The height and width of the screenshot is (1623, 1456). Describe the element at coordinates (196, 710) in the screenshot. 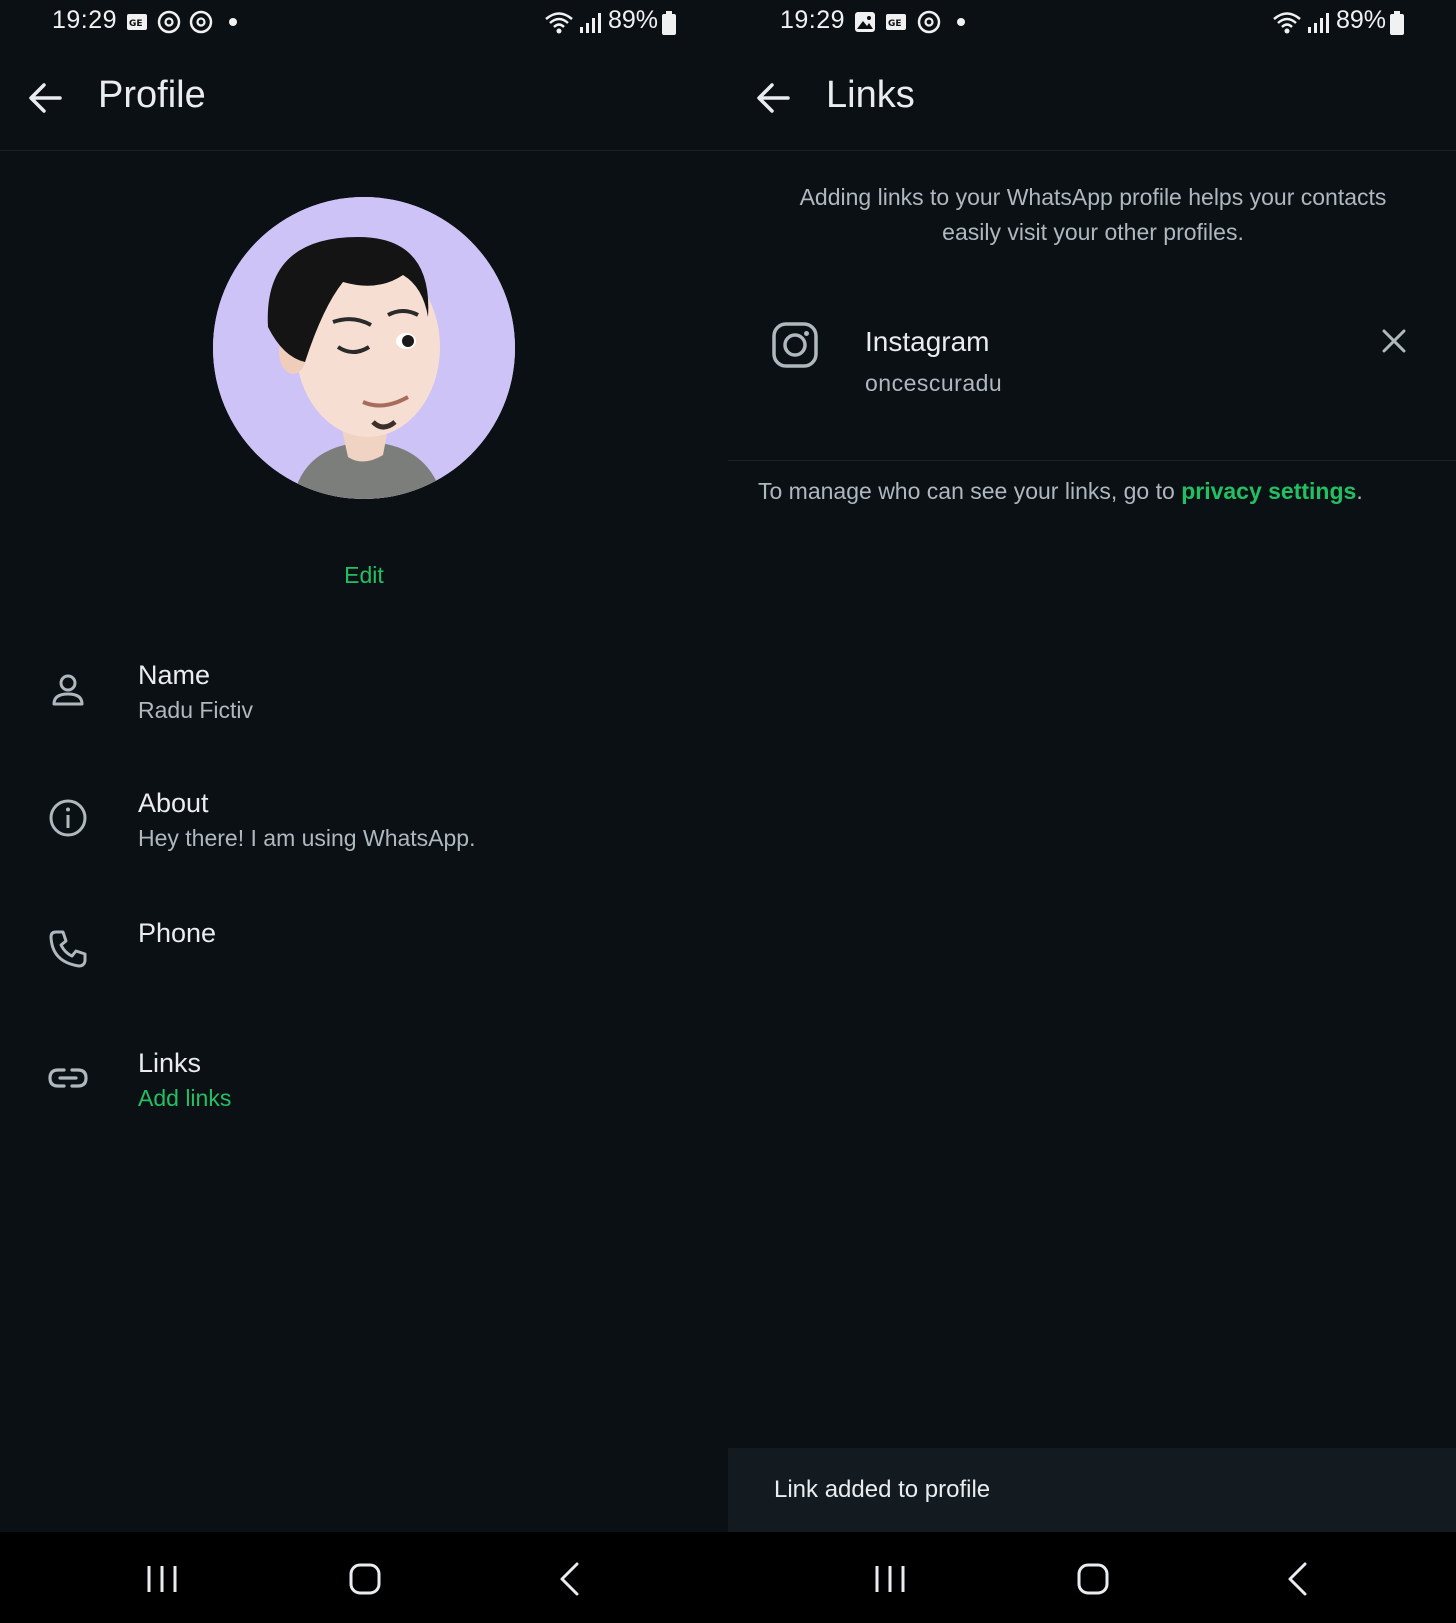

I see `row-value: Radu Fictiv` at that location.